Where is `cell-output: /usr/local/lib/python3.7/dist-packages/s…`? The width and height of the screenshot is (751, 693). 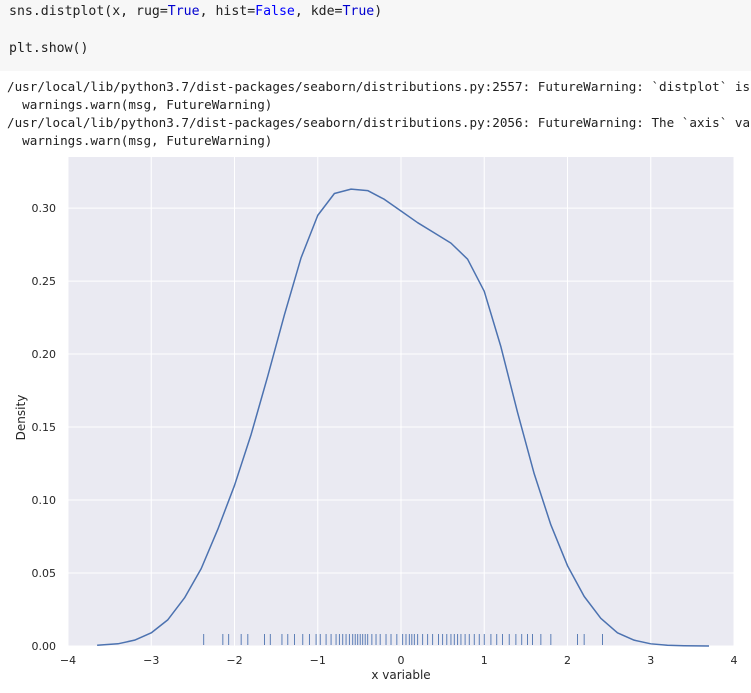 cell-output: /usr/local/lib/python3.7/dist-packages/s… is located at coordinates (375, 114).